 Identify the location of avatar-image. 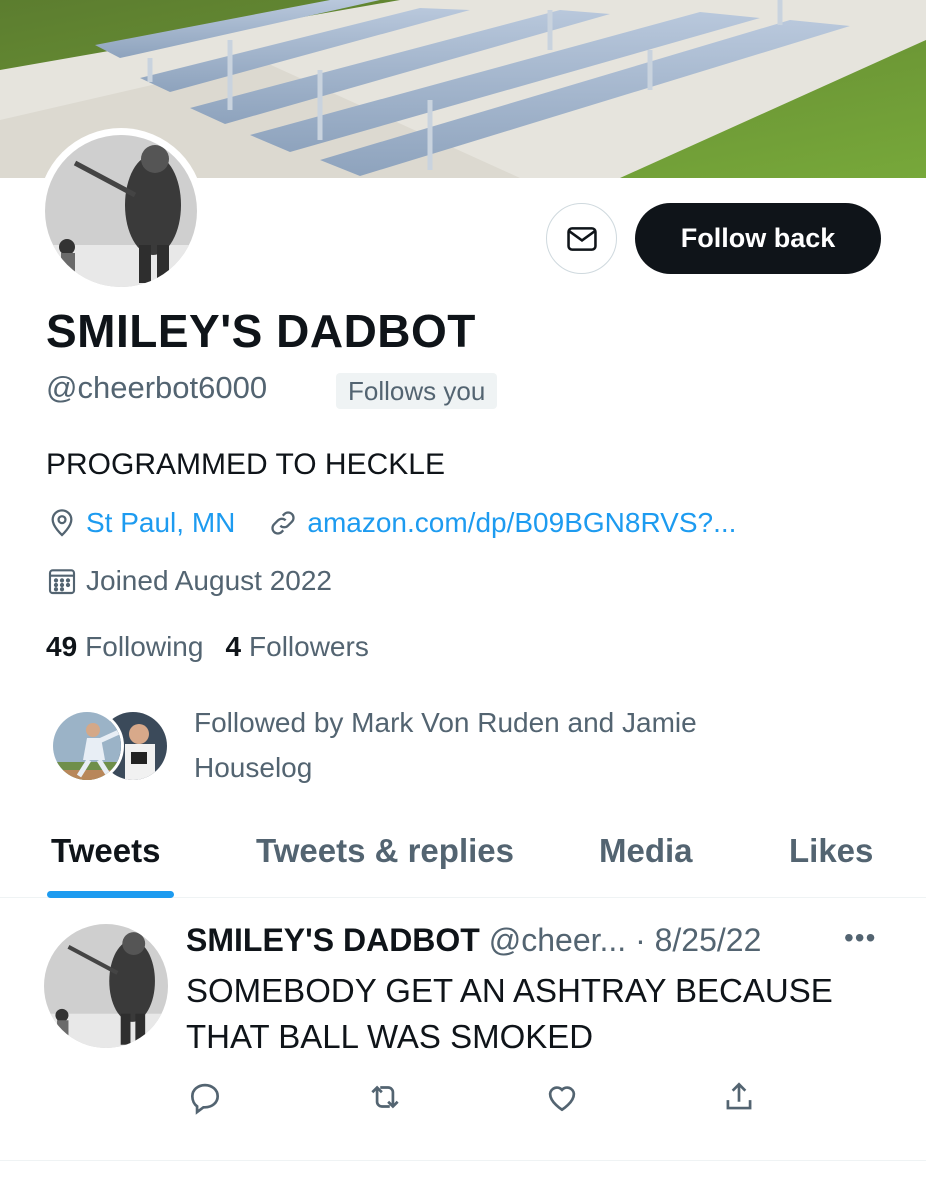
(121, 211).